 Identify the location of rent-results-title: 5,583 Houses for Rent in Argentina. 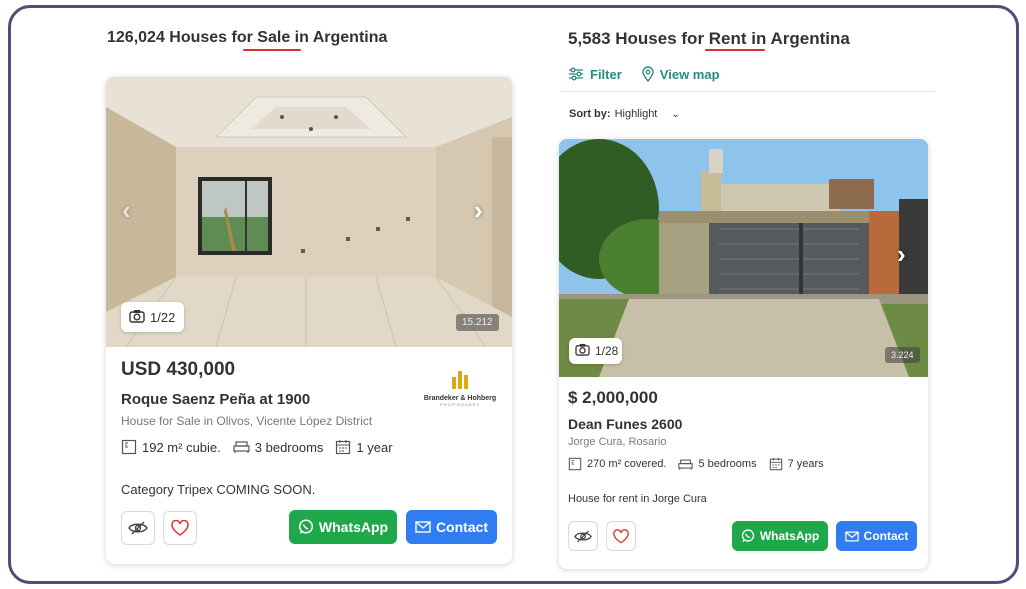
(709, 38).